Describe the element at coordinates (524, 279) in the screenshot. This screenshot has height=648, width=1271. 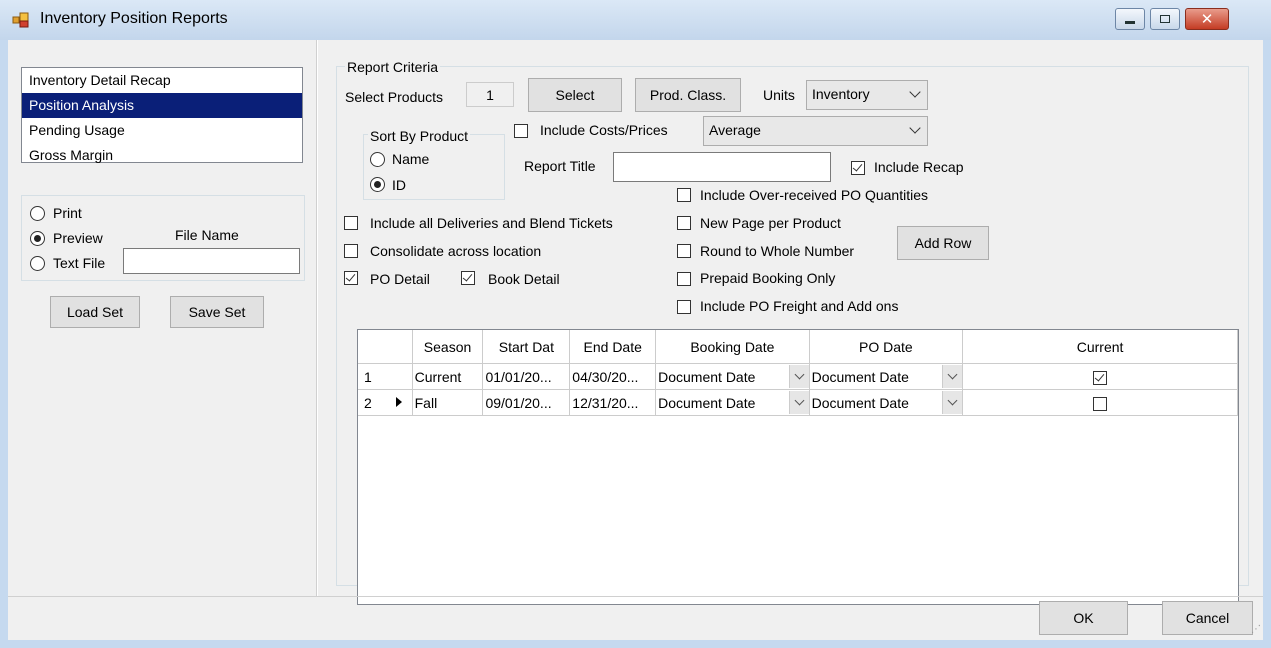
I see `book-detail-label: Book Detail` at that location.